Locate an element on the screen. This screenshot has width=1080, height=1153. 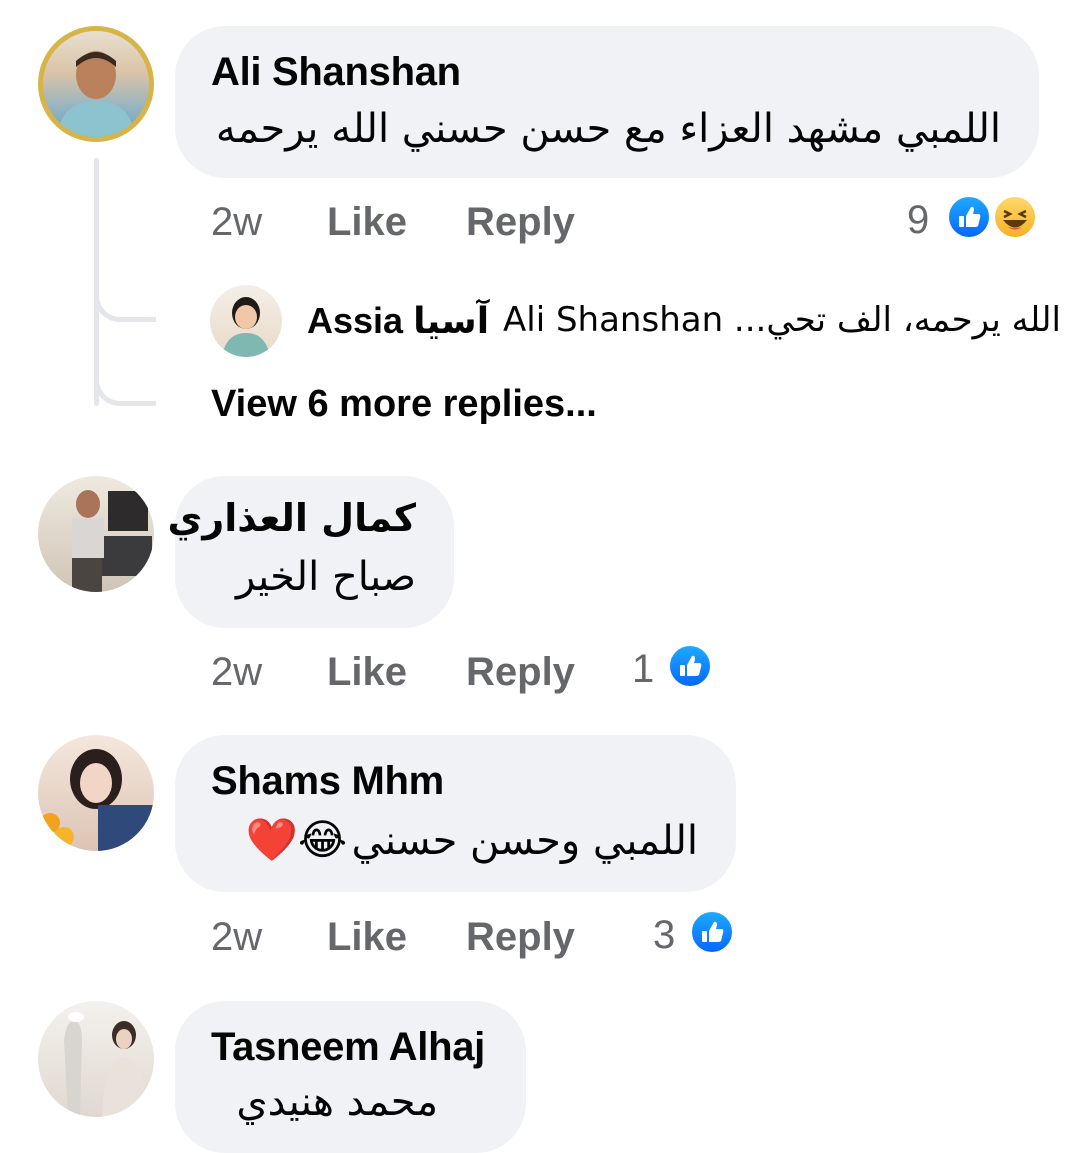
reaction-count: 9 is located at coordinates (918, 220).